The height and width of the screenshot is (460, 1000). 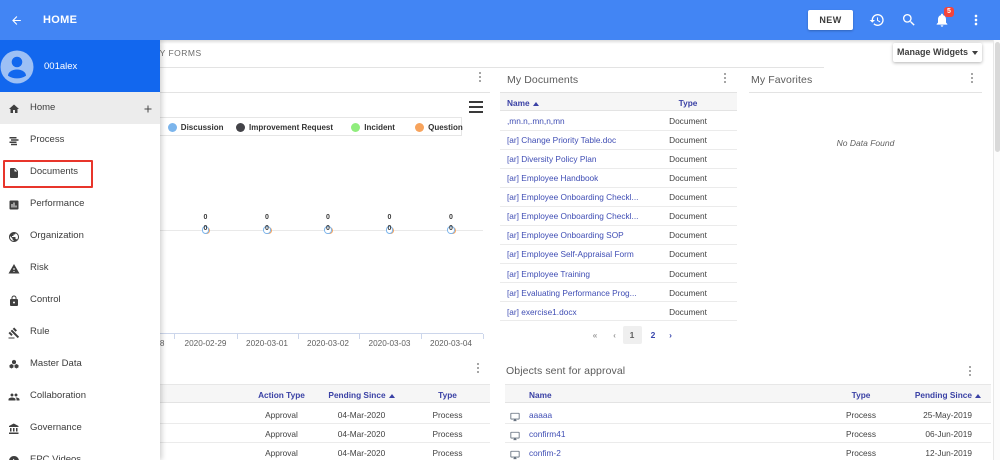 I want to click on my-documents-kebab-menu-icon, so click(x=725, y=78).